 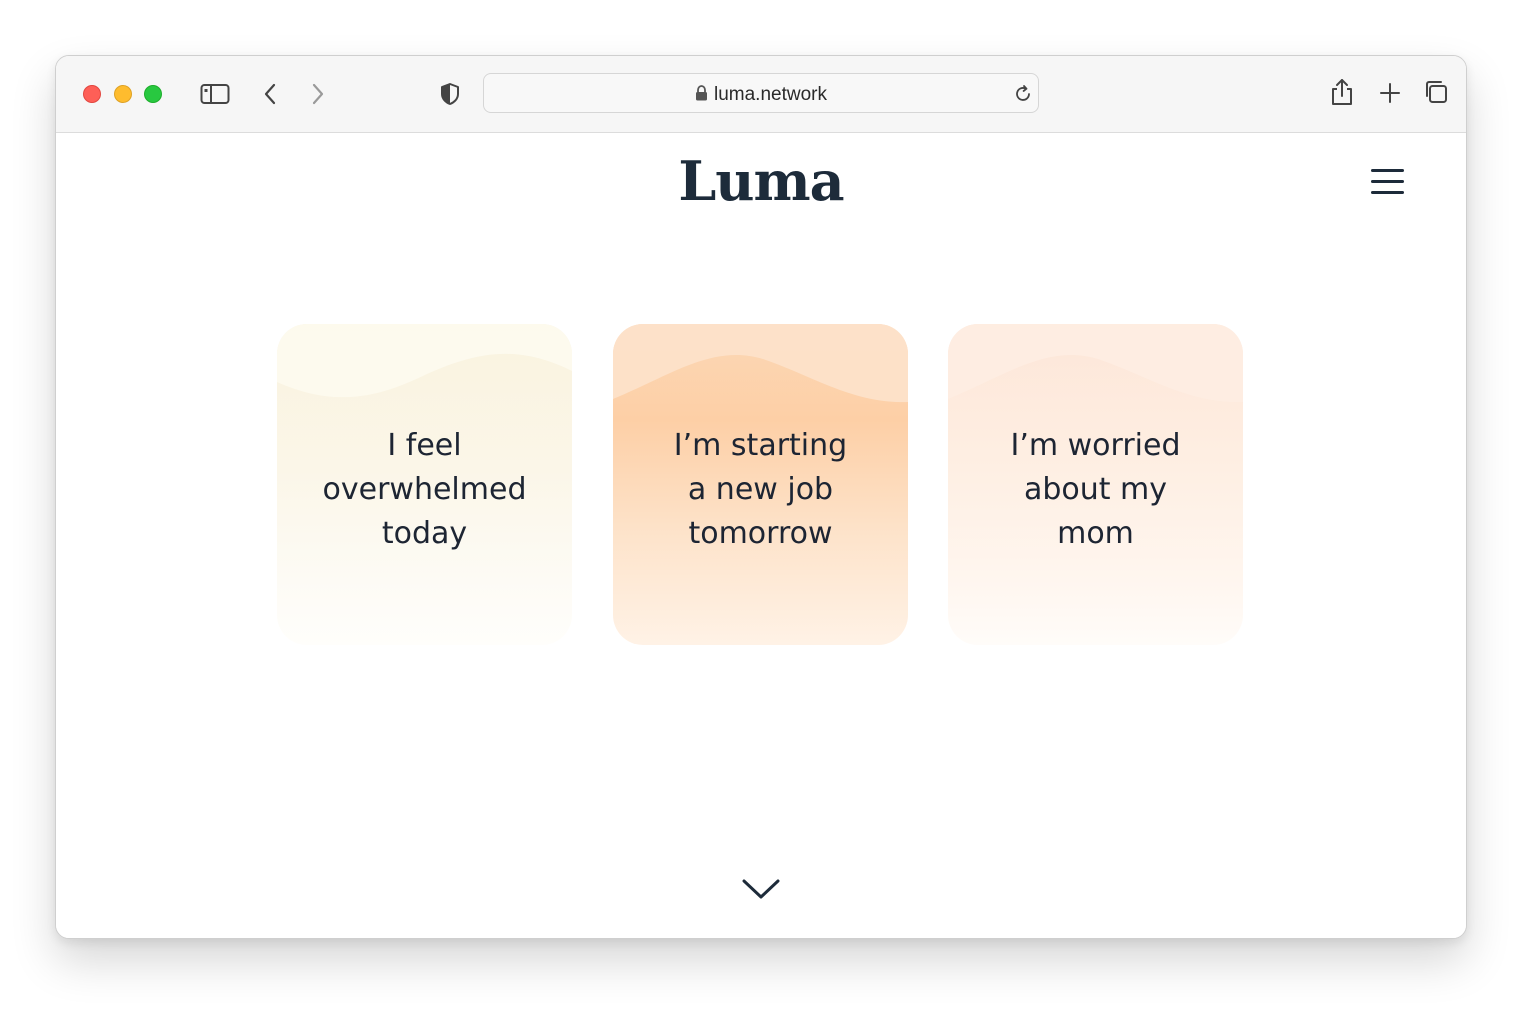 What do you see at coordinates (215, 94) in the screenshot?
I see `sidebar-icon` at bounding box center [215, 94].